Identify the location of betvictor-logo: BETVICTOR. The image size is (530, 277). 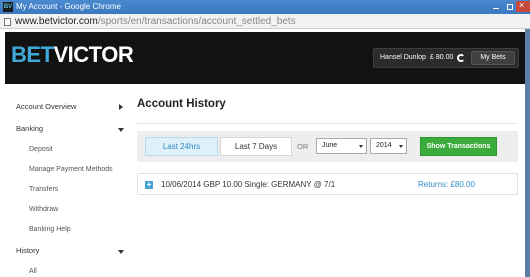
(72, 55).